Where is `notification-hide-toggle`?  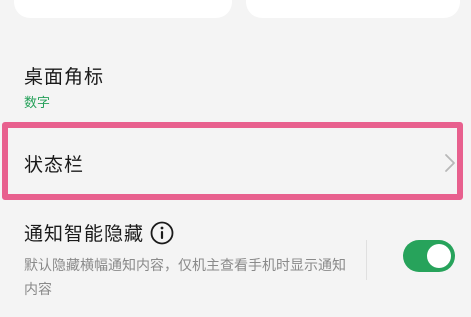 notification-hide-toggle is located at coordinates (429, 256).